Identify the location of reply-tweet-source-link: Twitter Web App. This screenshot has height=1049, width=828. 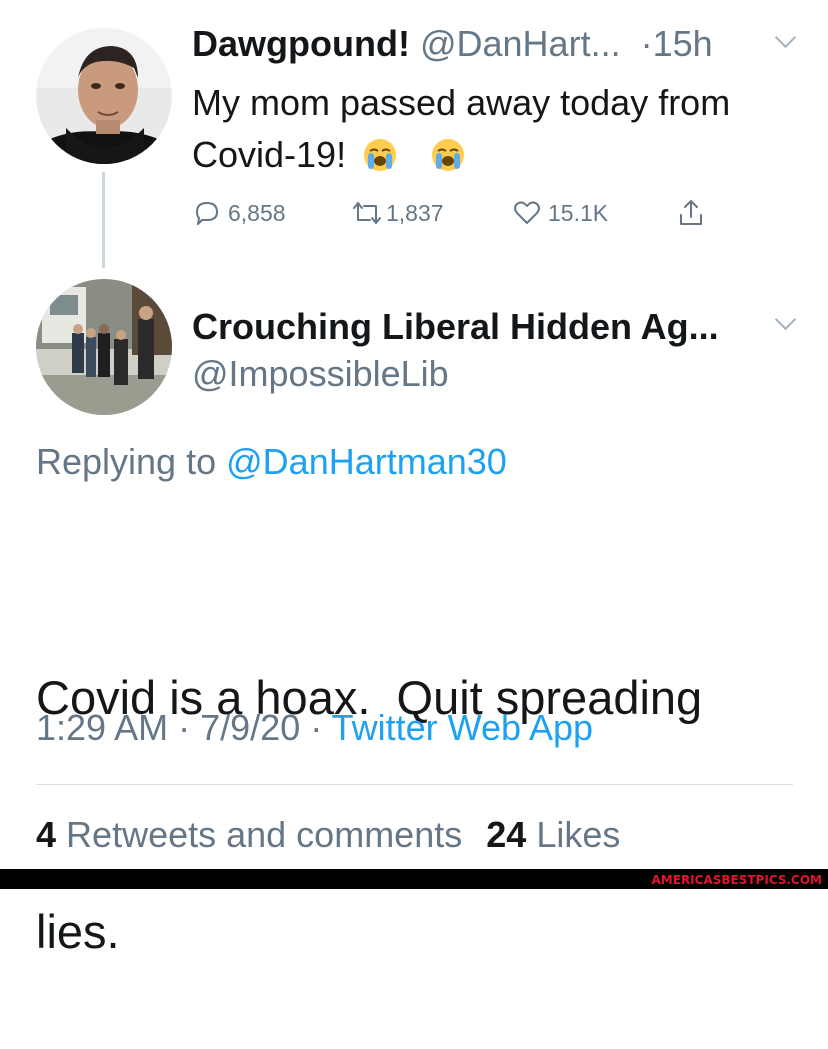
(462, 727).